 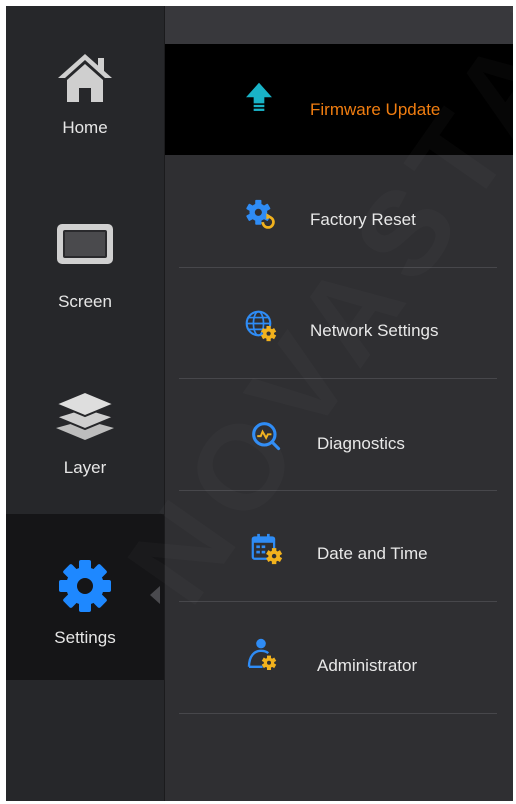 I want to click on nav-item-home: Home, so click(x=85, y=89).